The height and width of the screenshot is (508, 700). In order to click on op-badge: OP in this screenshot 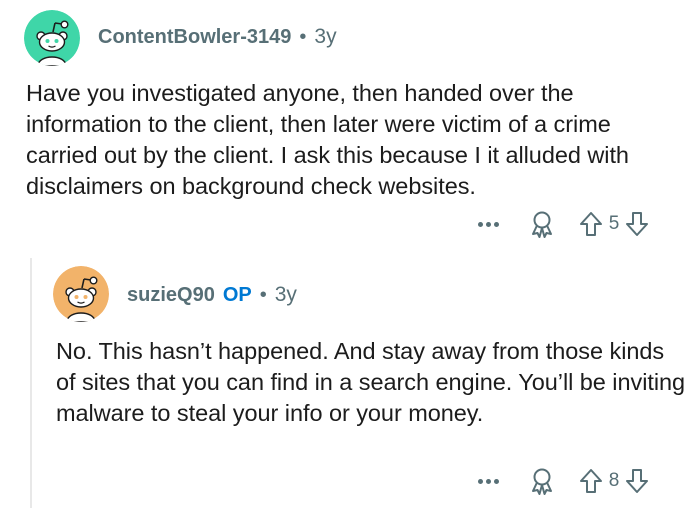, I will do `click(237, 294)`.